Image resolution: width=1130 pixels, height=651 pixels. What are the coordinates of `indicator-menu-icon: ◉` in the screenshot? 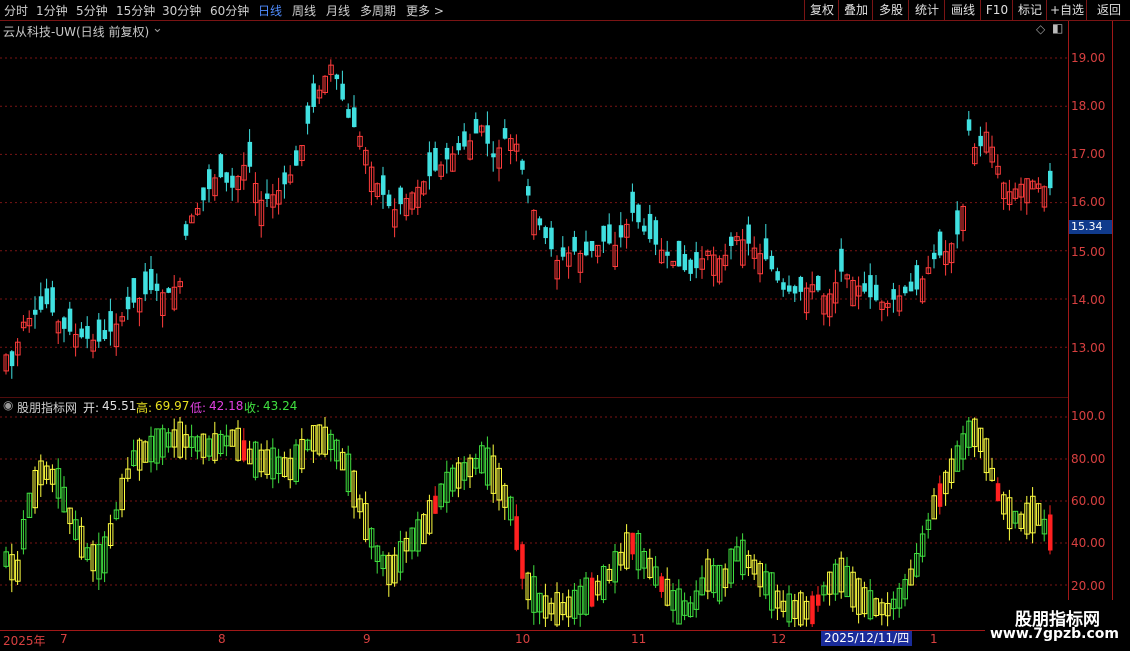 It's located at (8, 405).